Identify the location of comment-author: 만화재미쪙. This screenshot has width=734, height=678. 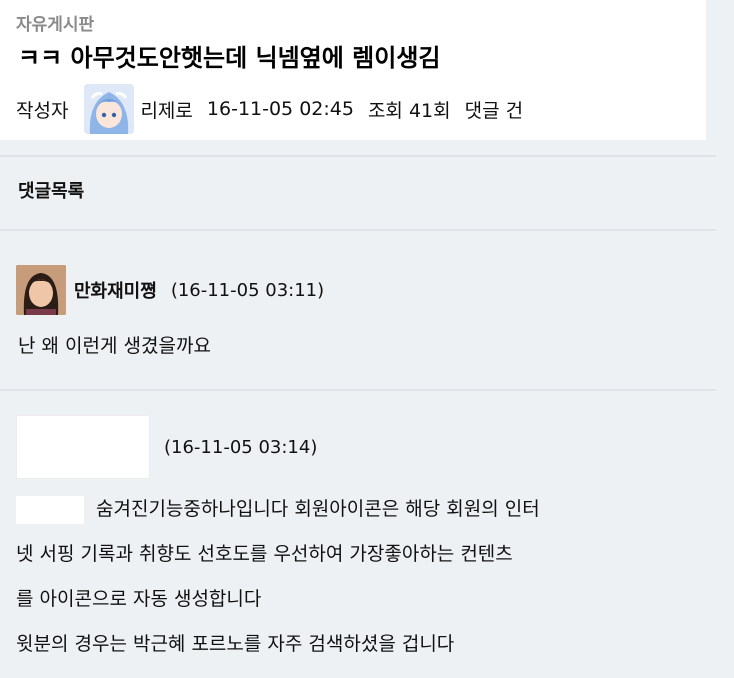
(115, 290).